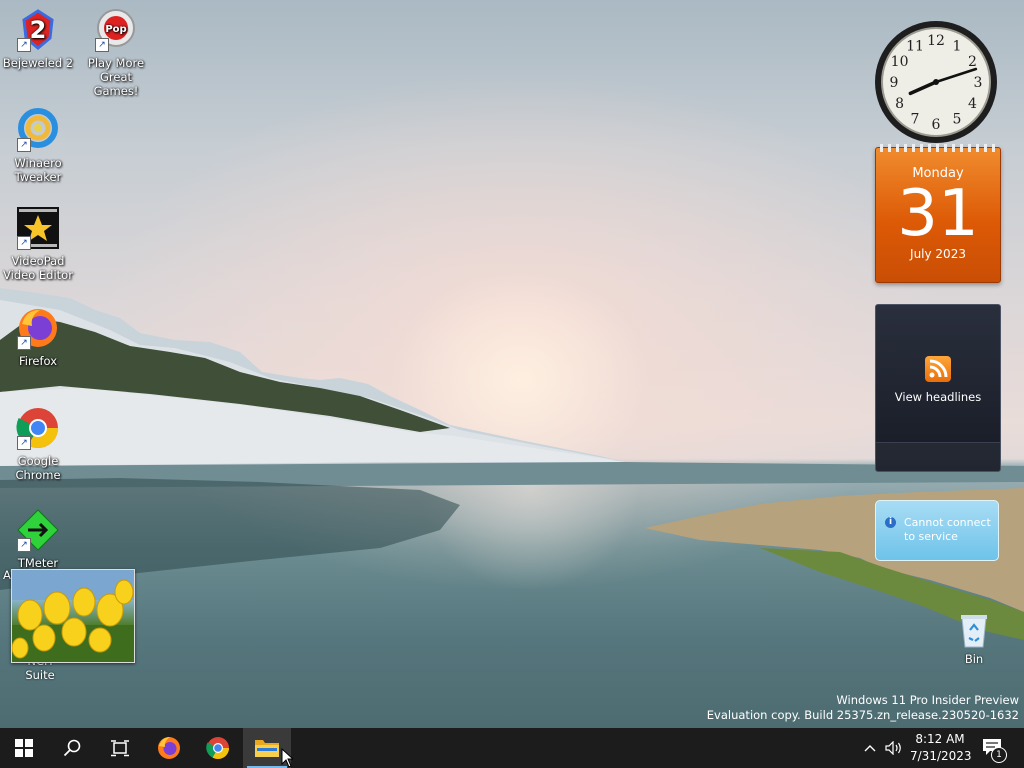  I want to click on chevron-up-icon, so click(870, 748).